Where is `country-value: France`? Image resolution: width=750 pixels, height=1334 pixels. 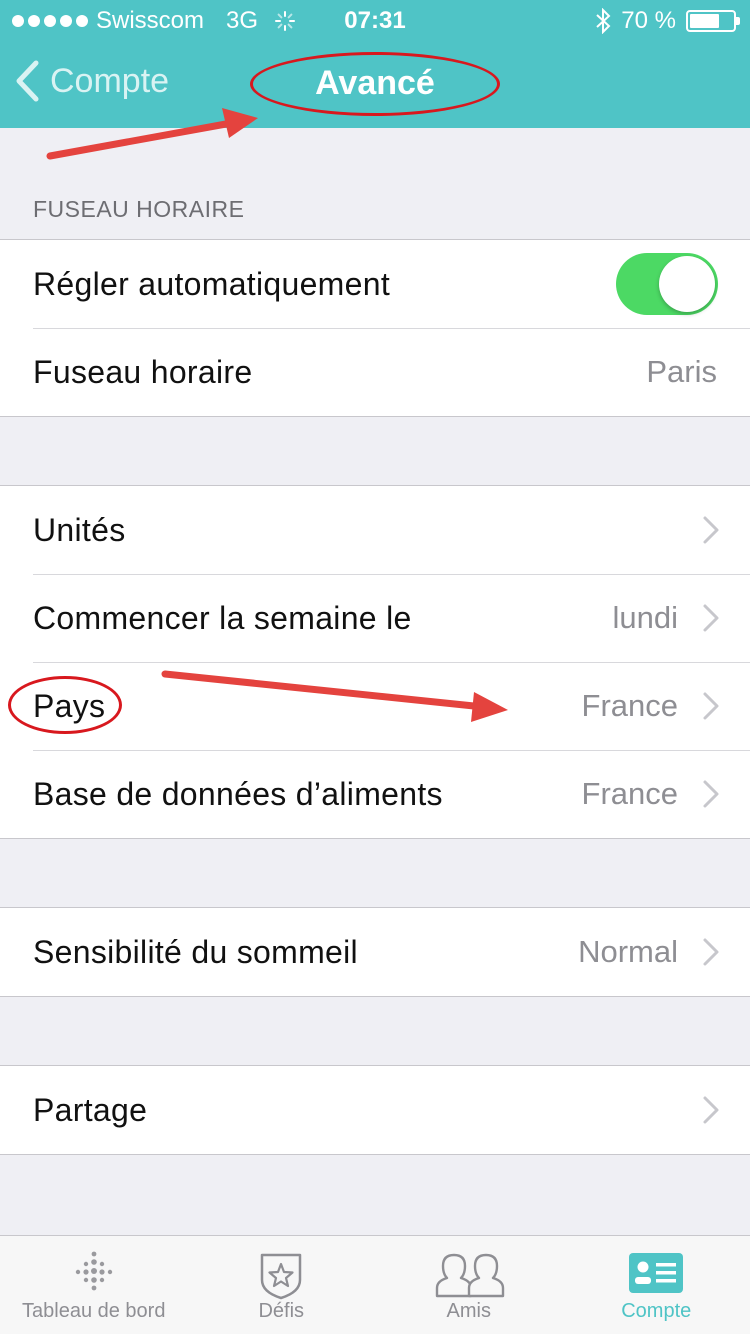 country-value: France is located at coordinates (629, 705).